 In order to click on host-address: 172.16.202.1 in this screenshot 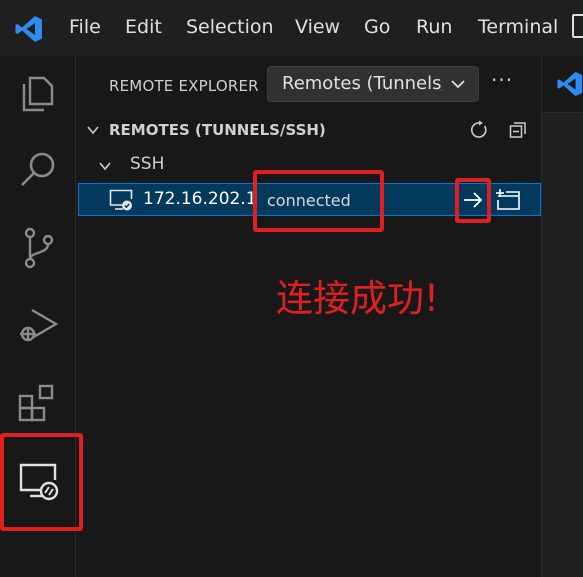, I will do `click(200, 199)`.